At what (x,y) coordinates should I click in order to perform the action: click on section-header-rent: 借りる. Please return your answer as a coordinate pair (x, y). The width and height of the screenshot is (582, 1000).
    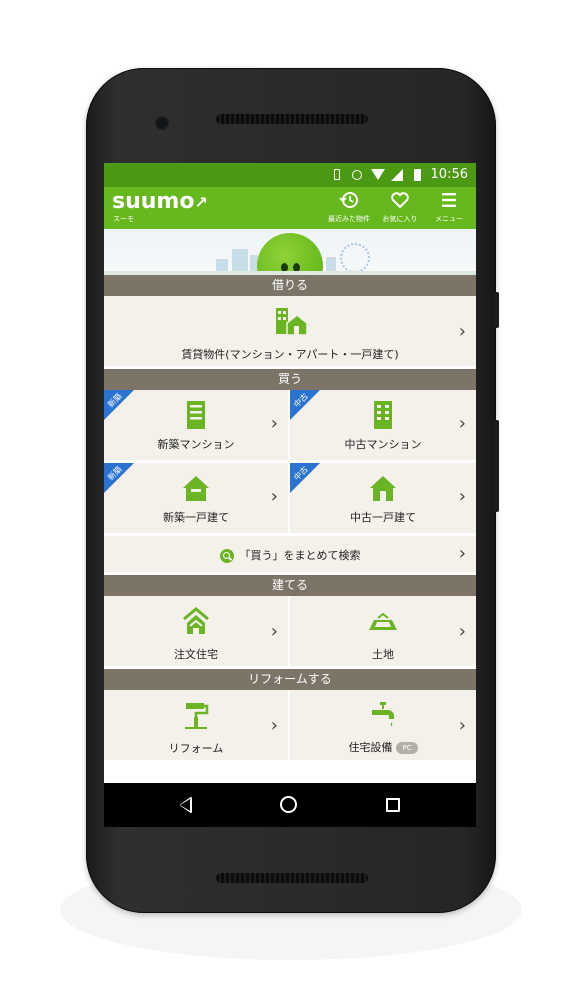
    Looking at the image, I should click on (290, 285).